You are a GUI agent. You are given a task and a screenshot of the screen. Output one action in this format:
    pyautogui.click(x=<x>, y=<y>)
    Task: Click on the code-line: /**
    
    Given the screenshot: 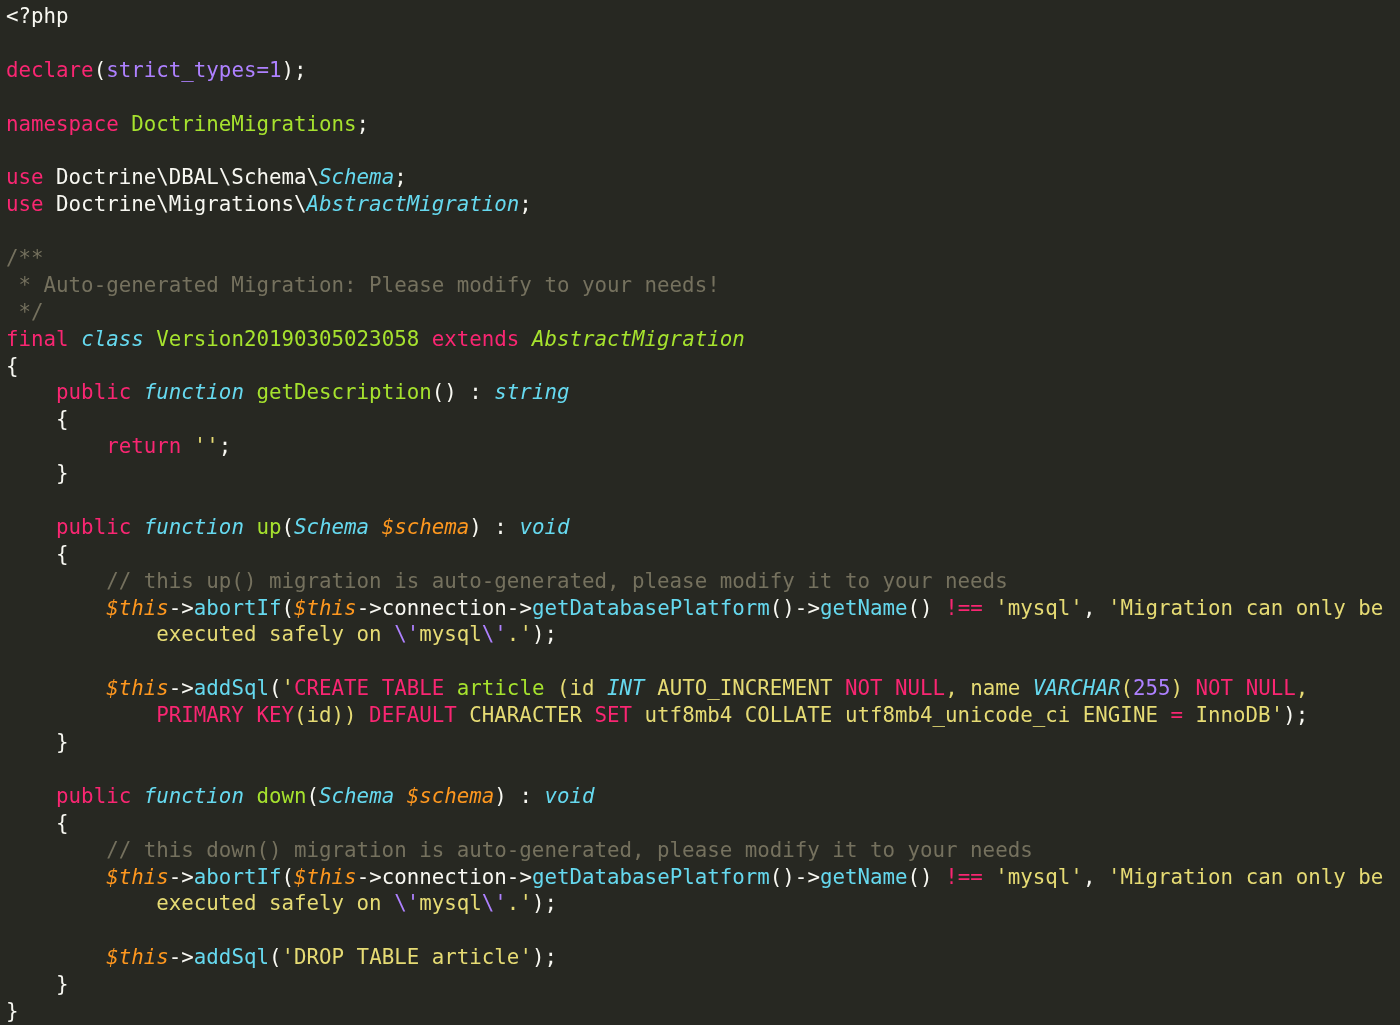 What is the action you would take?
    pyautogui.click(x=25, y=258)
    